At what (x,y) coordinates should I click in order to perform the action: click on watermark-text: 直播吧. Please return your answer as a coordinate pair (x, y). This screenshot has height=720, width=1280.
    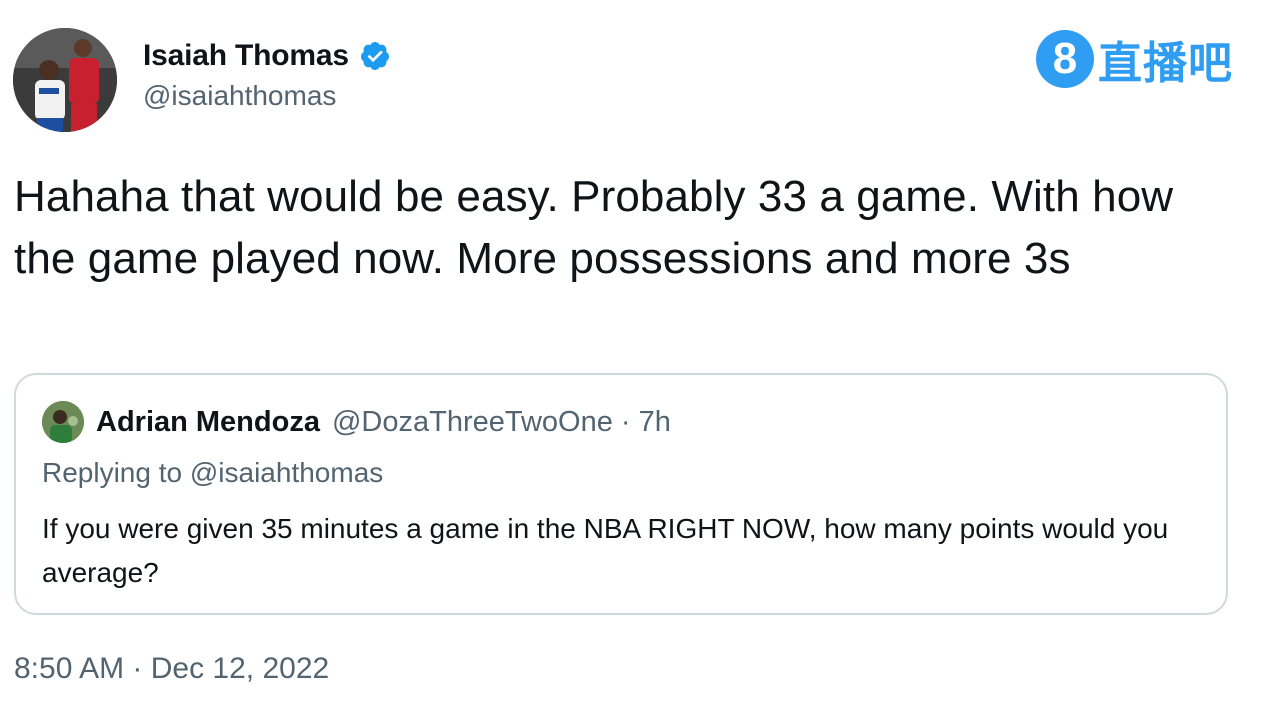
    Looking at the image, I should click on (1165, 63).